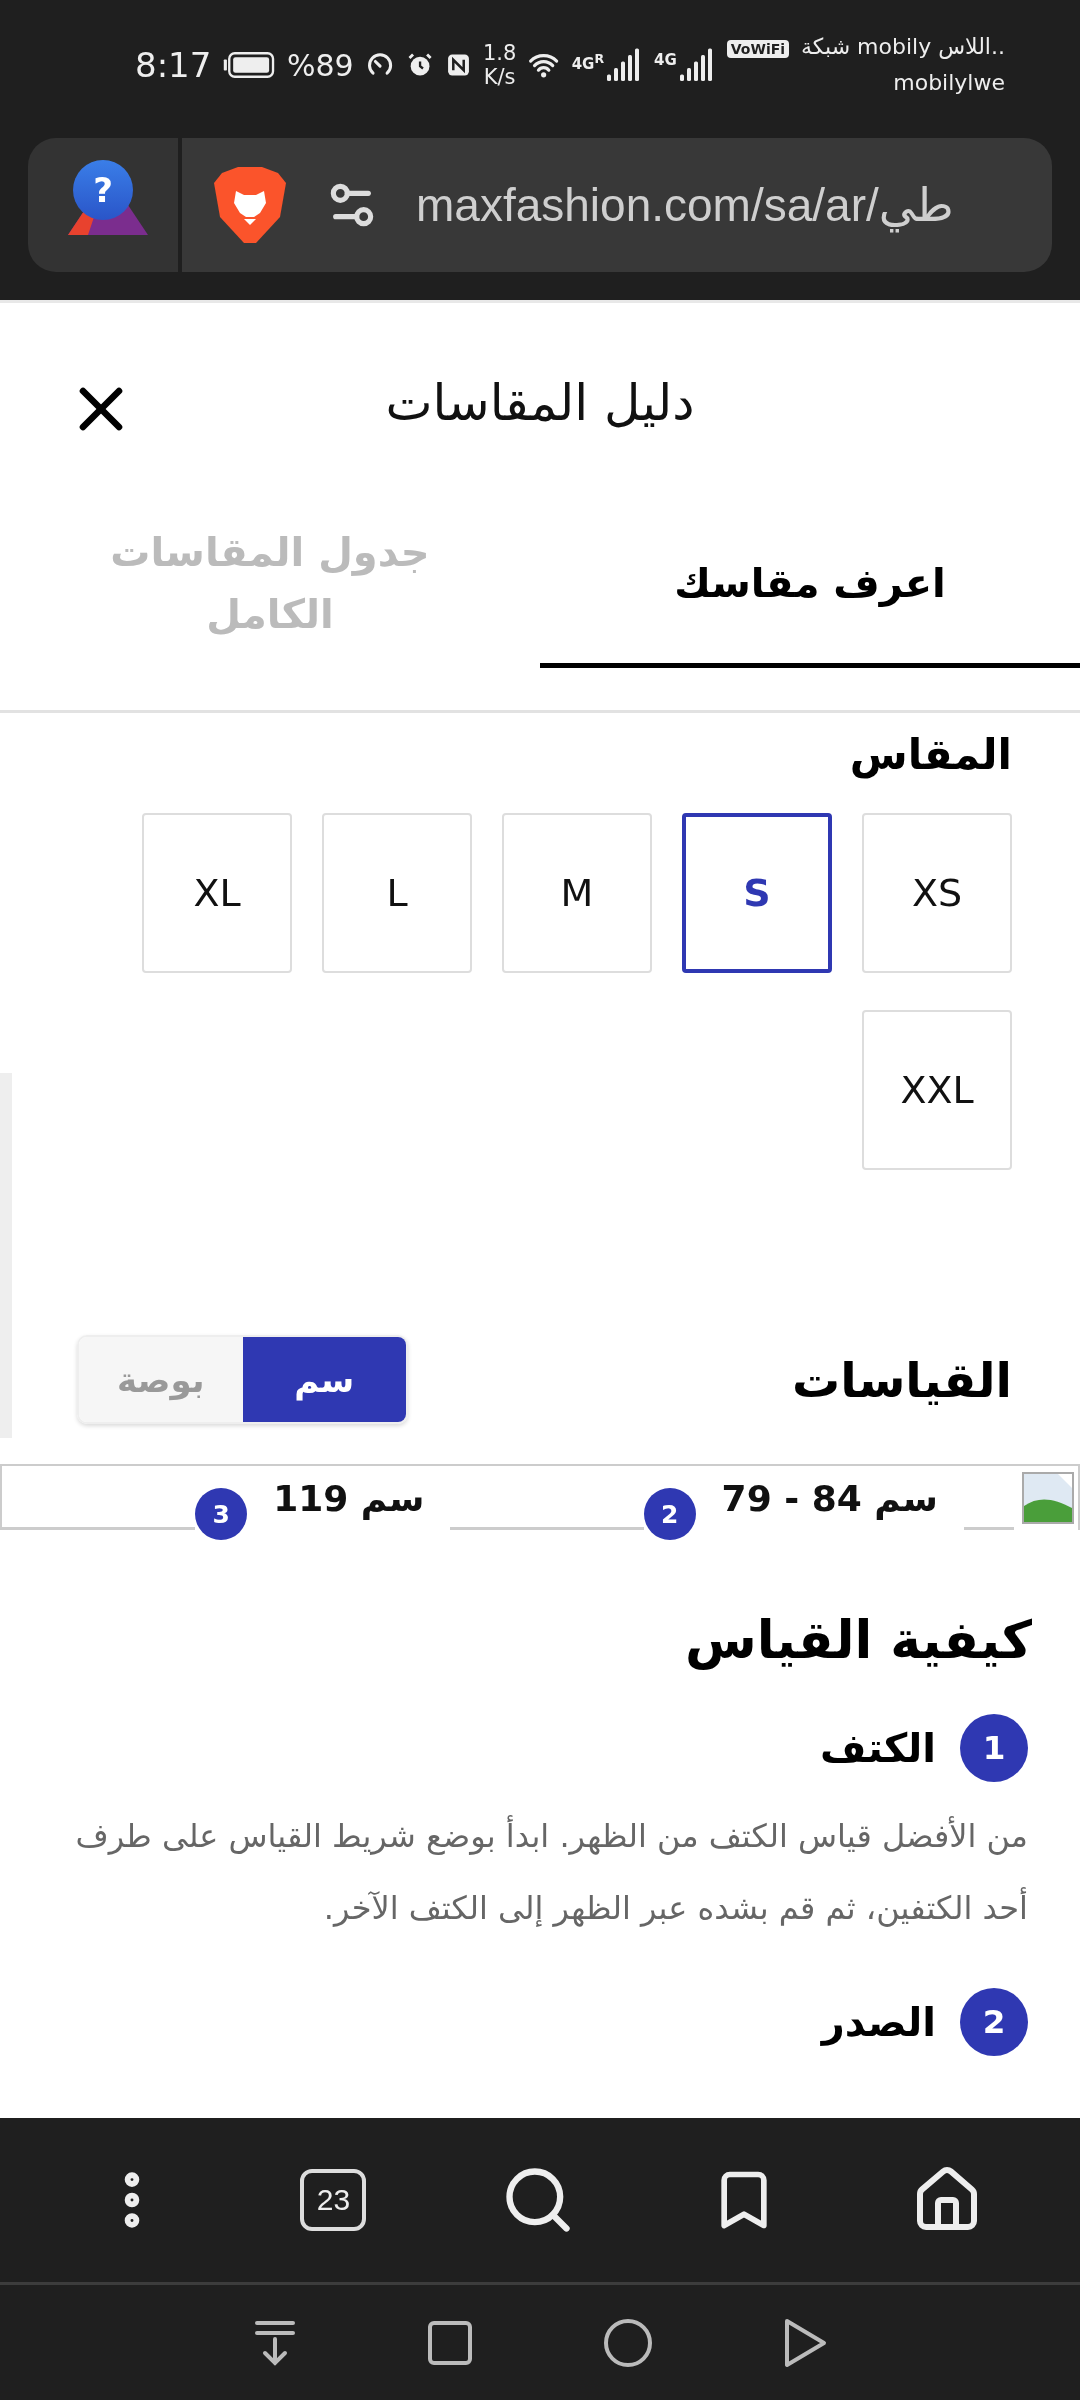 The width and height of the screenshot is (1080, 2400). What do you see at coordinates (901, 1379) in the screenshot?
I see `section-heading: القياسات` at bounding box center [901, 1379].